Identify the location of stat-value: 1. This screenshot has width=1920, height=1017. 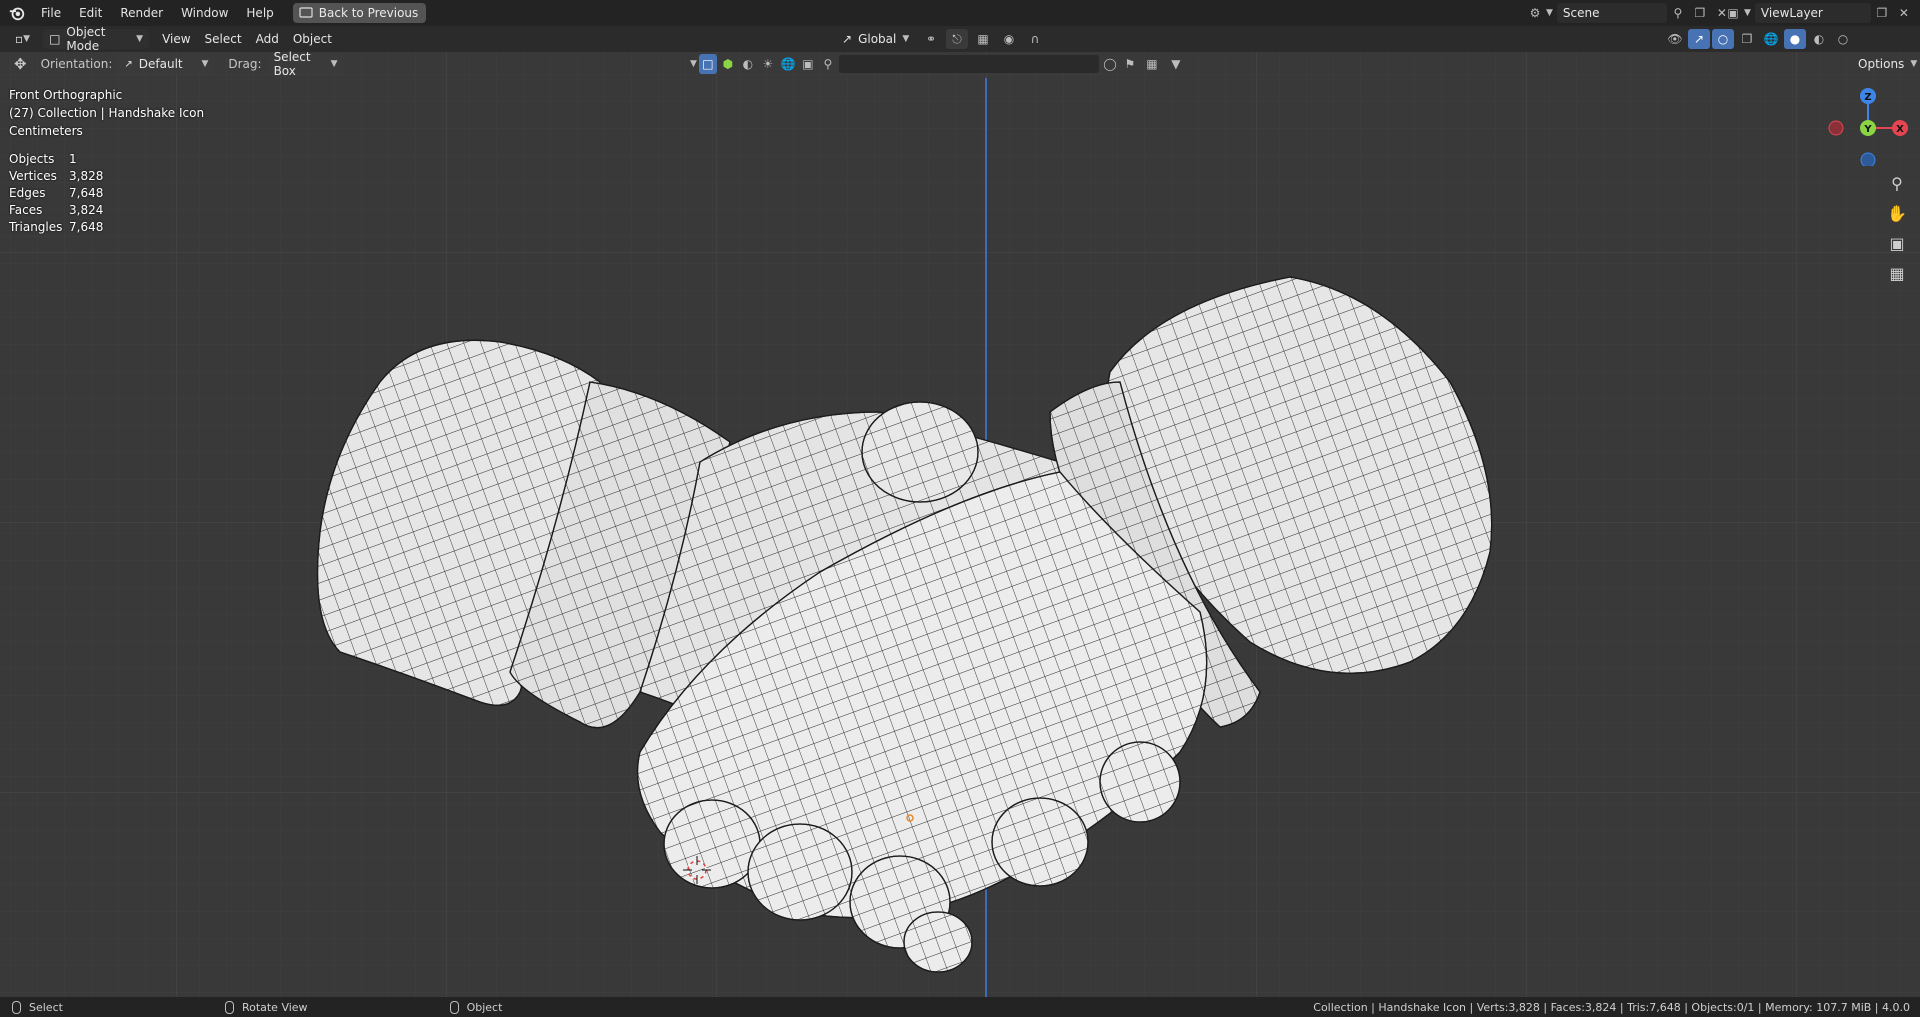
(73, 158).